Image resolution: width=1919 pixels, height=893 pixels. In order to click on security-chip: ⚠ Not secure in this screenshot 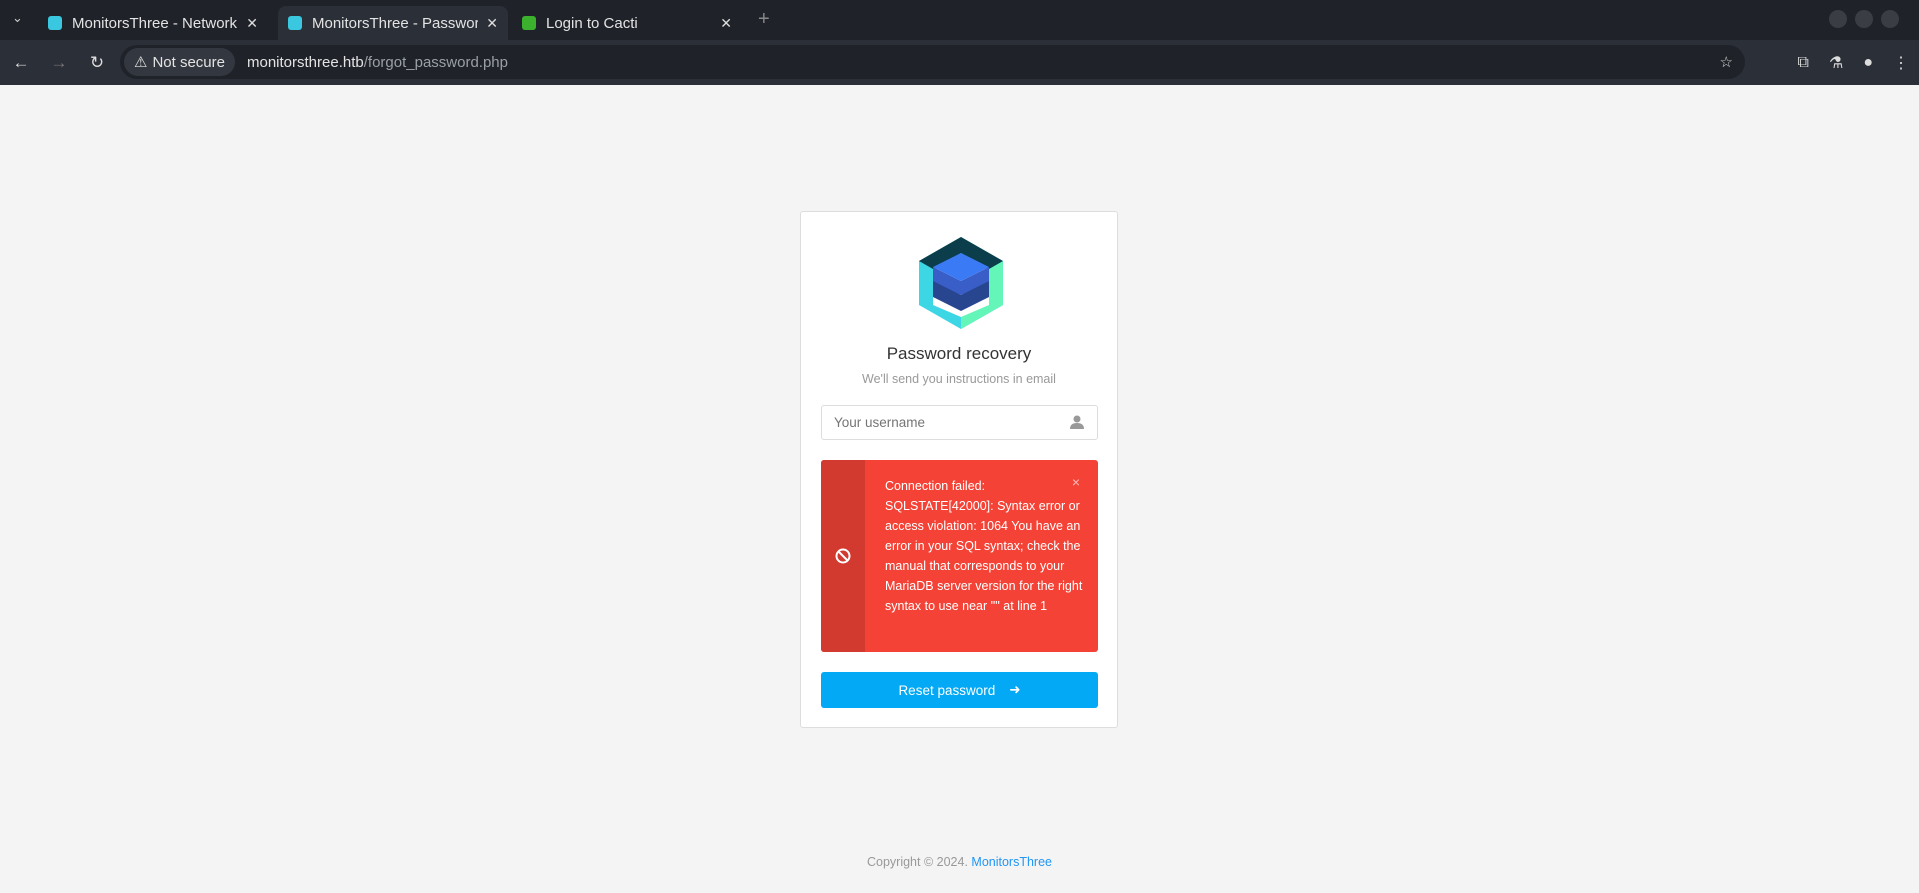, I will do `click(179, 62)`.